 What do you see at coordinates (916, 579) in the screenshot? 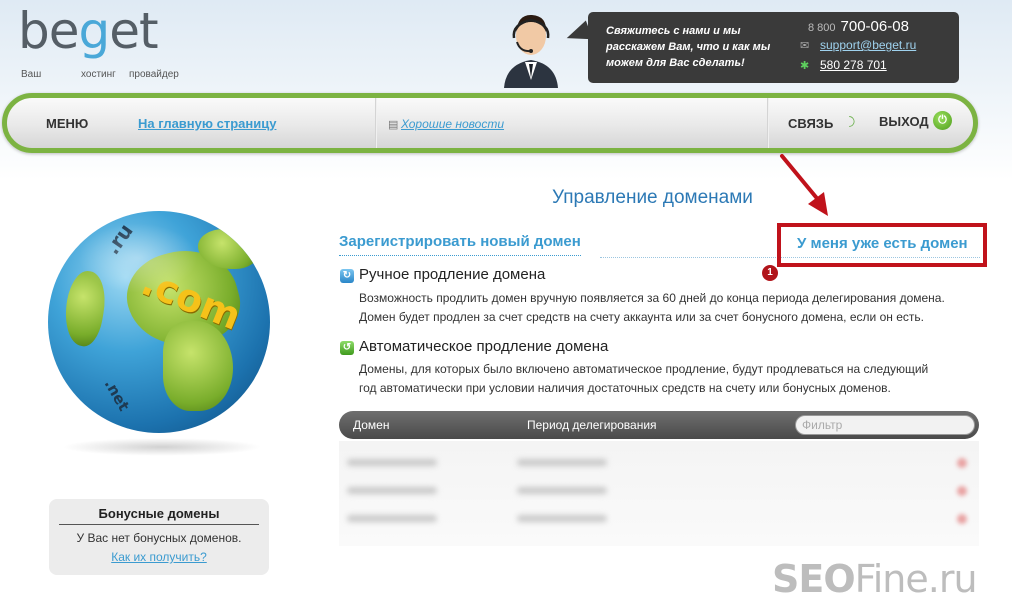
I see `watermark-light: Fine.ru` at bounding box center [916, 579].